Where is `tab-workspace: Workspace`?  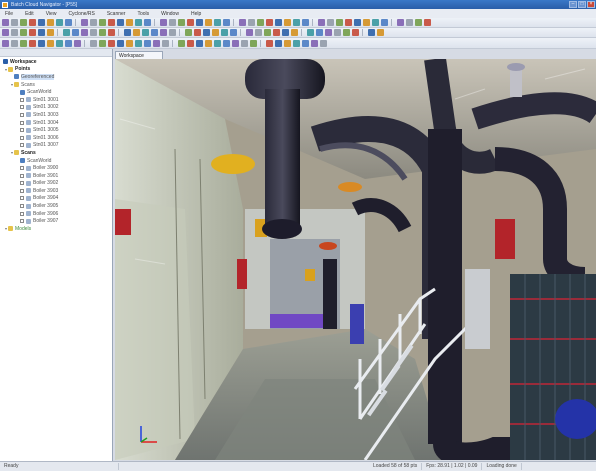
tab-workspace: Workspace is located at coordinates (139, 55).